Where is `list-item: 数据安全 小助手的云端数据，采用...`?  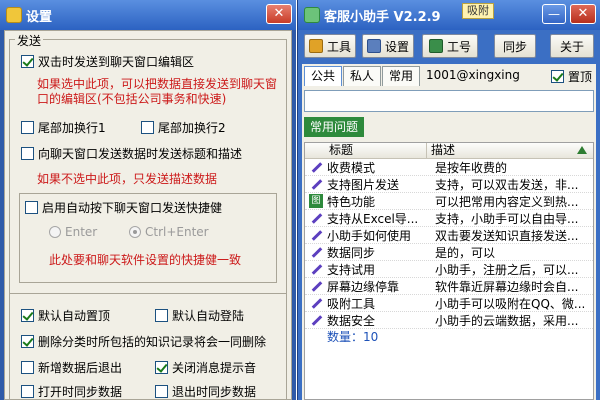 list-item: 数据安全 小助手的云端数据，采用... is located at coordinates (449, 320).